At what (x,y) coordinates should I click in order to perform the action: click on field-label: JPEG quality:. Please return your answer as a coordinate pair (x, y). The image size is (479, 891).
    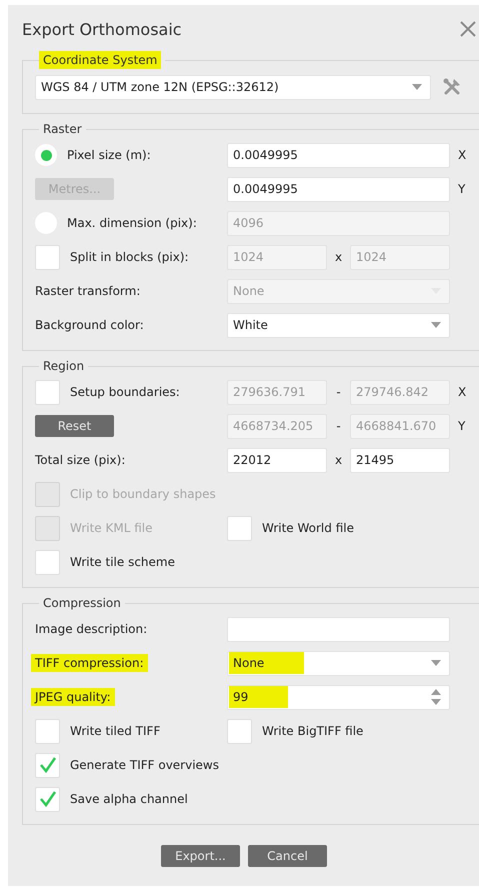
    Looking at the image, I should click on (73, 697).